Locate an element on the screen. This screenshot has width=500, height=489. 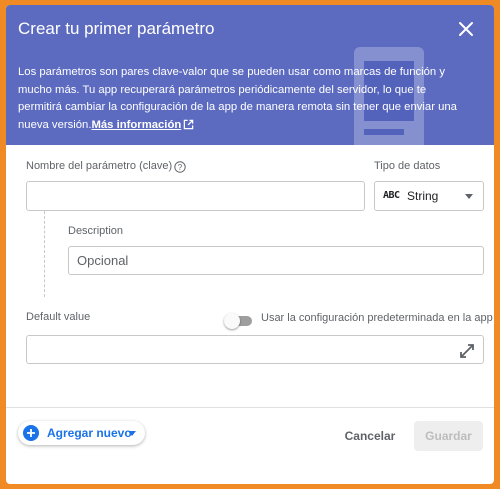
close-icon is located at coordinates (466, 29).